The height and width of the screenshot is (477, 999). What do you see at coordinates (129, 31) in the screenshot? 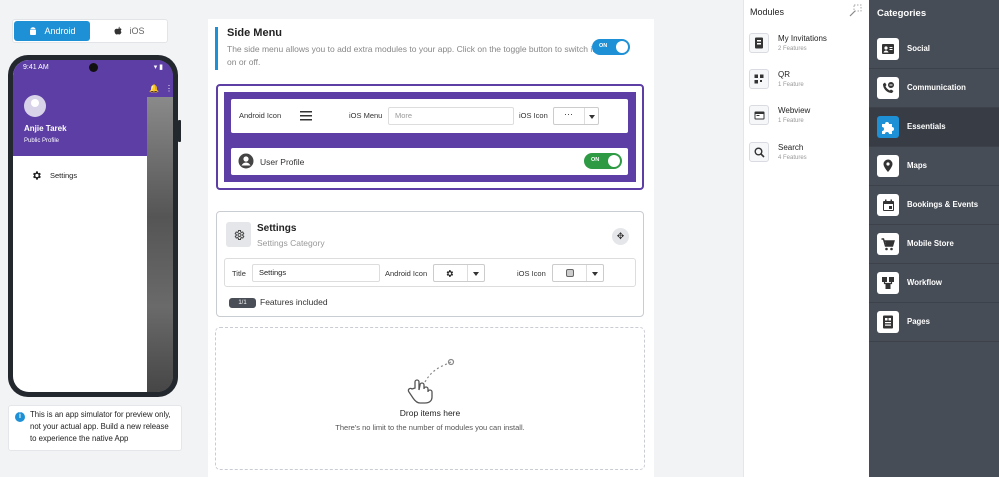
I see `tab-ios: iOS` at bounding box center [129, 31].